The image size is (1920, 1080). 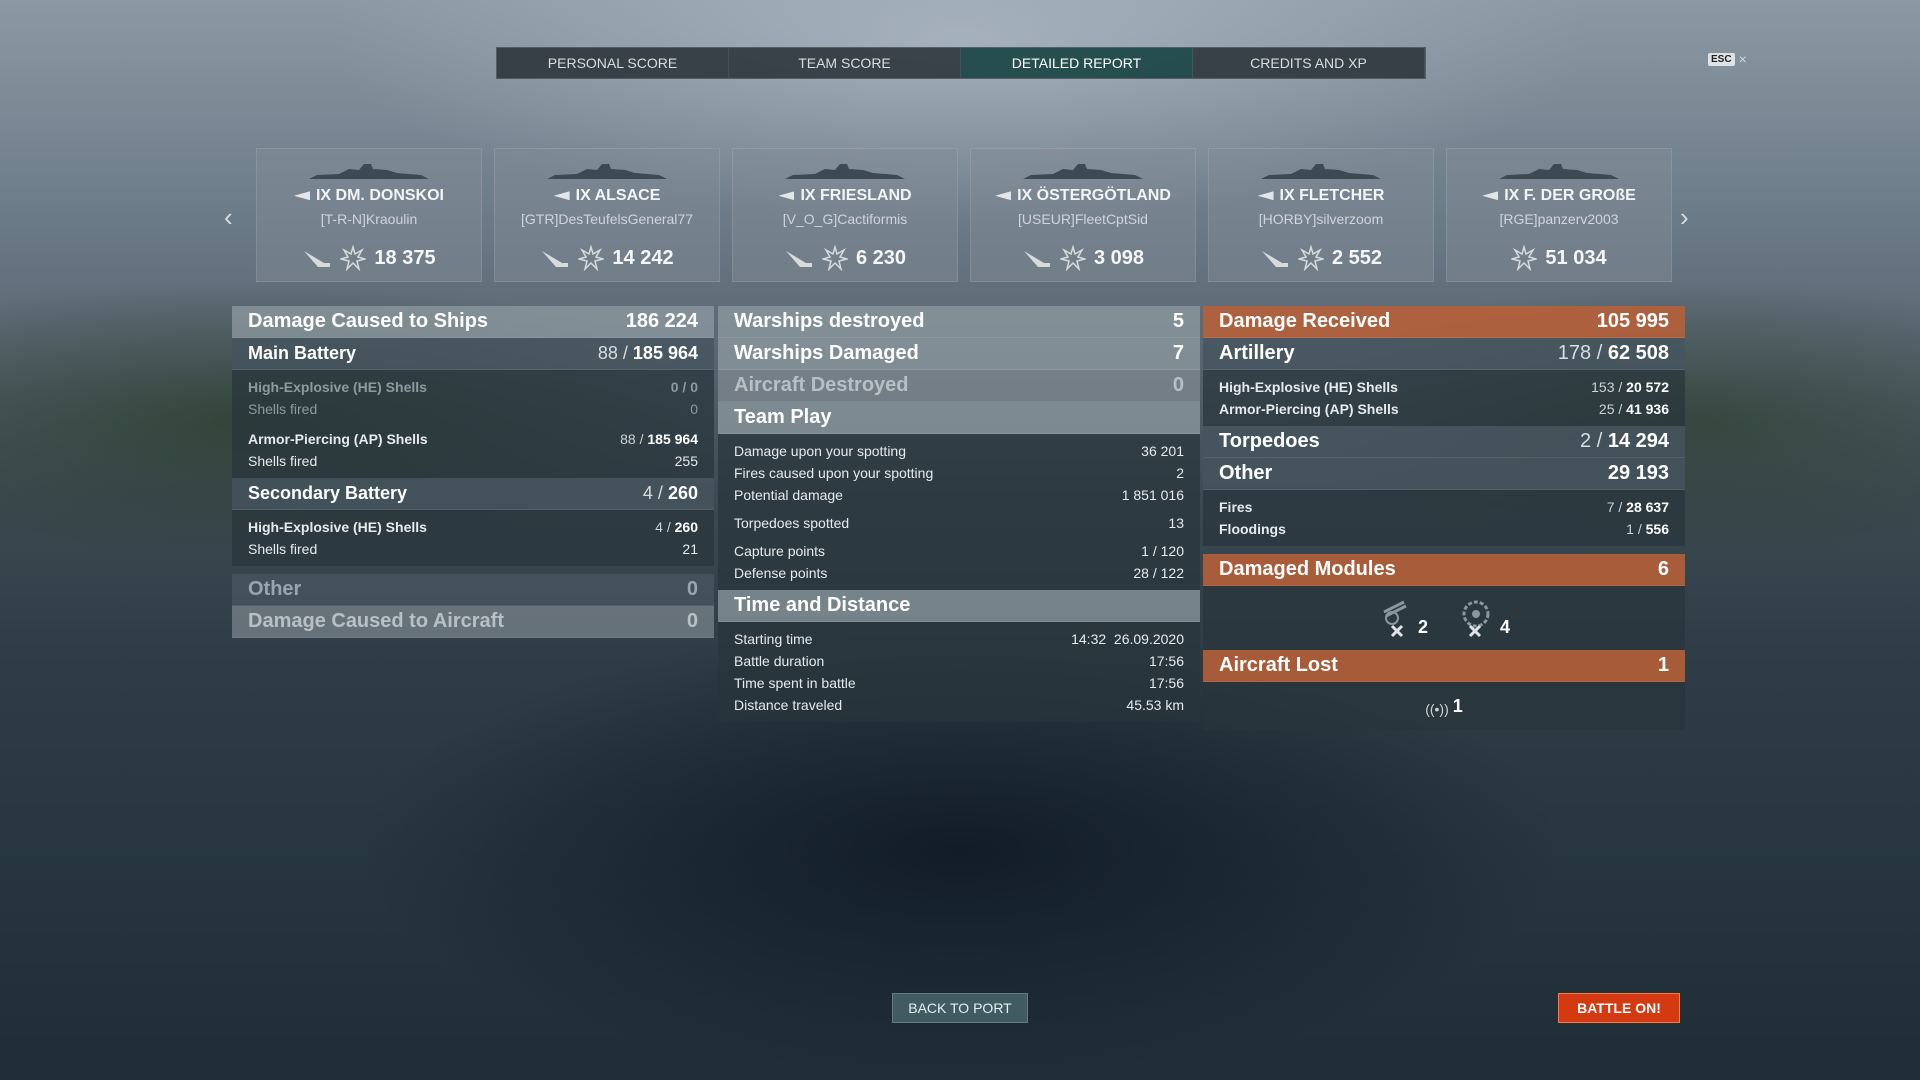 What do you see at coordinates (369, 196) in the screenshot?
I see `ship-name: IX DM. DONSKOI` at bounding box center [369, 196].